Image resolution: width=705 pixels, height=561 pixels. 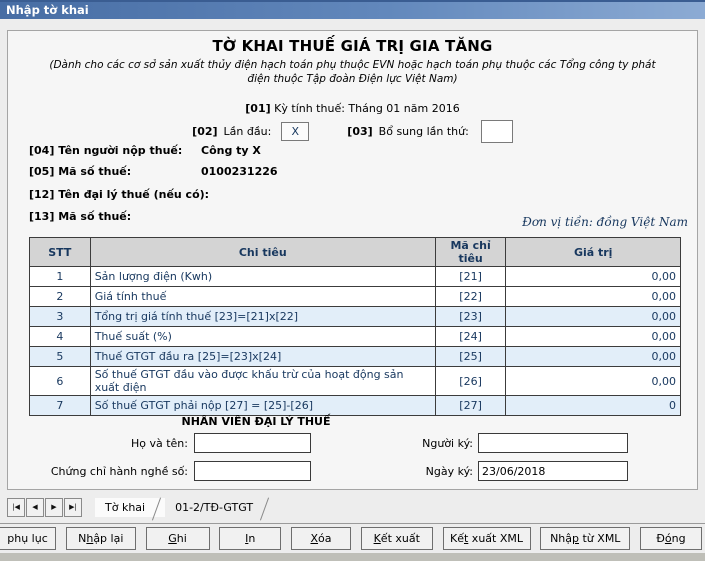 What do you see at coordinates (262, 336) in the screenshot?
I see `cell-name: Thuế suất (%)` at bounding box center [262, 336].